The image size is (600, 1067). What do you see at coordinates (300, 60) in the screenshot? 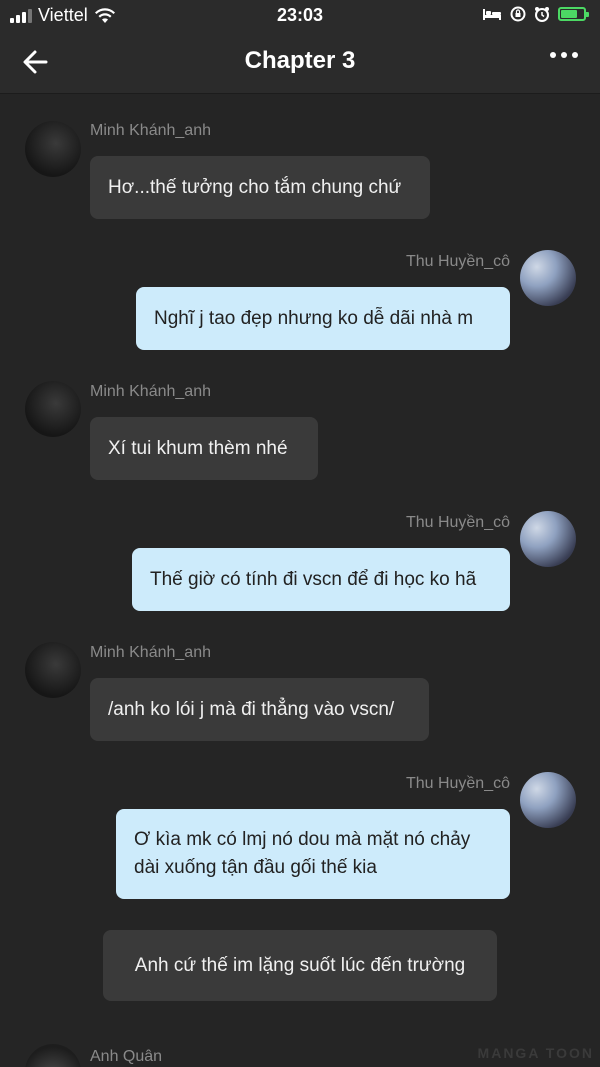
I see `page-title: Chapter 3` at bounding box center [300, 60].